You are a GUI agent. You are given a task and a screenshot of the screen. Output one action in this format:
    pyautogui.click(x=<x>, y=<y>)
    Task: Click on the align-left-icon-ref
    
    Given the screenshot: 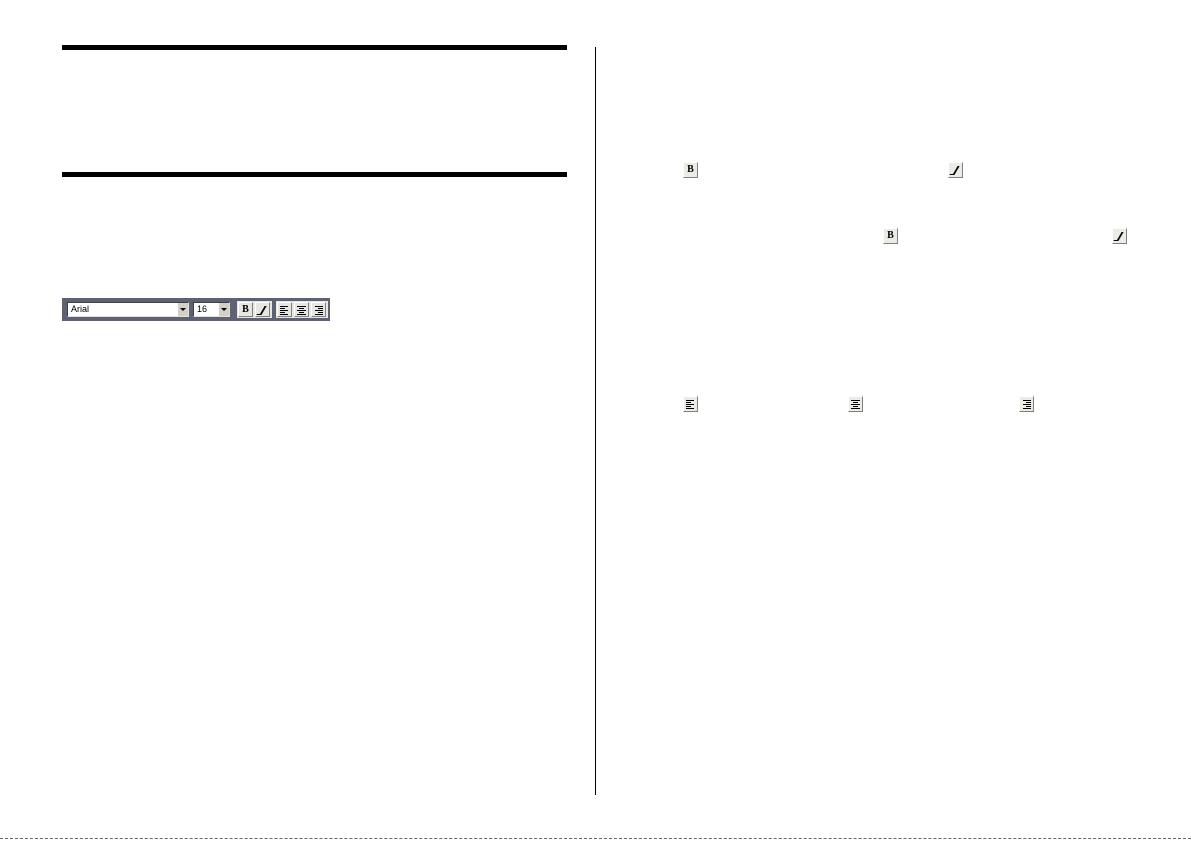 What is the action you would take?
    pyautogui.click(x=690, y=404)
    